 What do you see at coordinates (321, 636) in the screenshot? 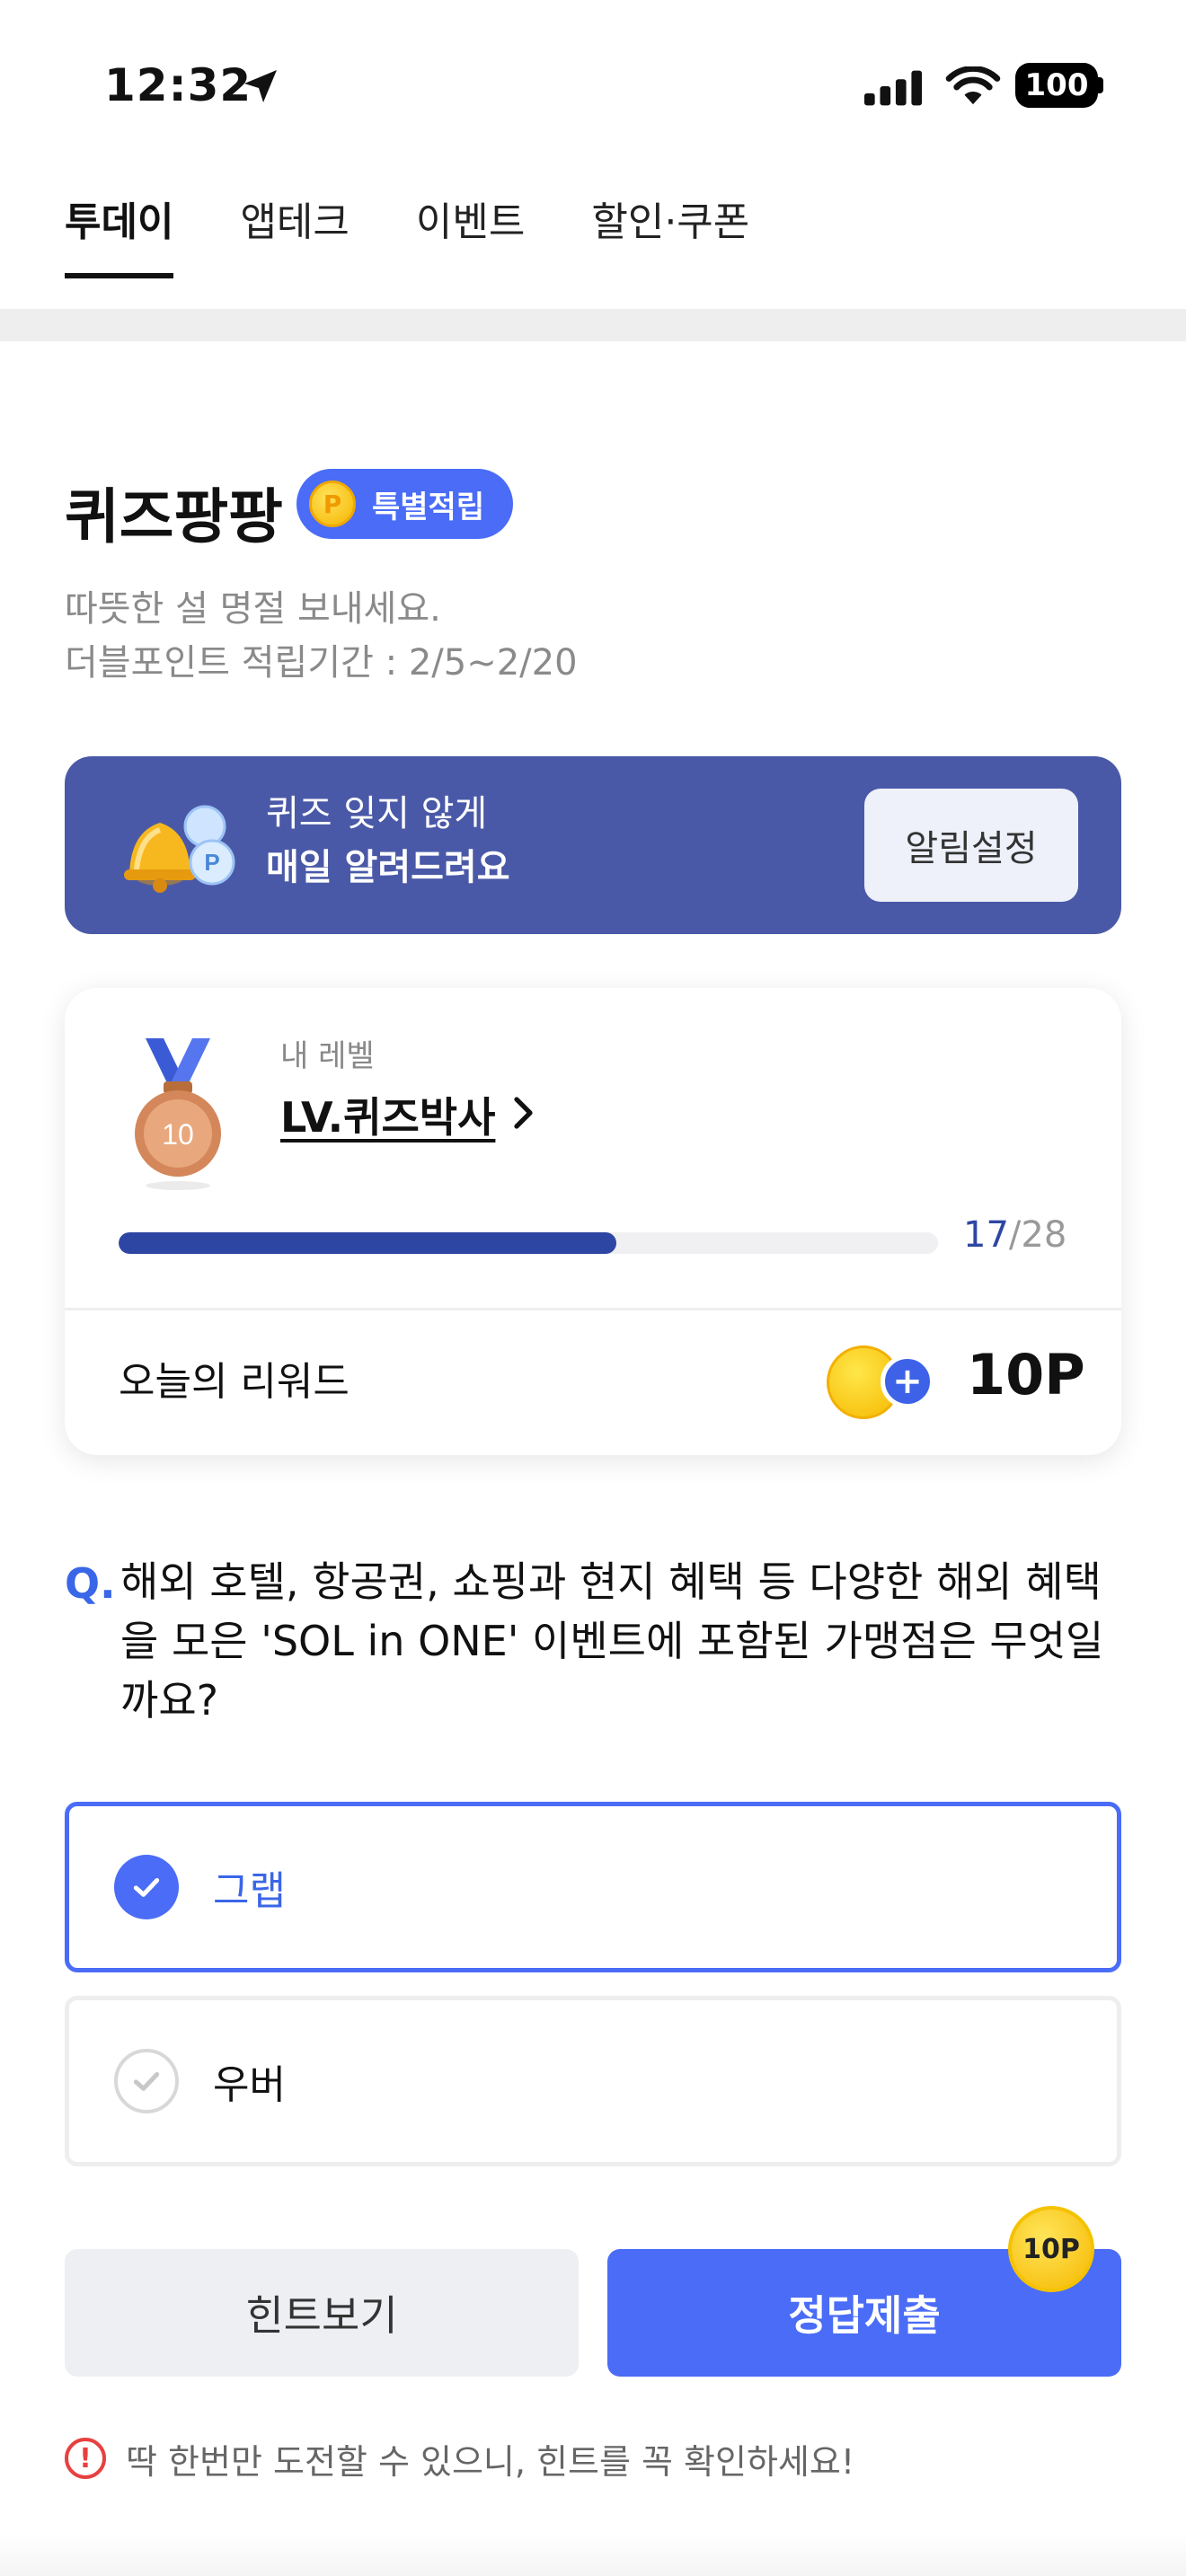
I see `quiz-subtitle: 따뜻한 설 명절 보내세요. 더블포인트 적립기간 : 2/5~2/20` at bounding box center [321, 636].